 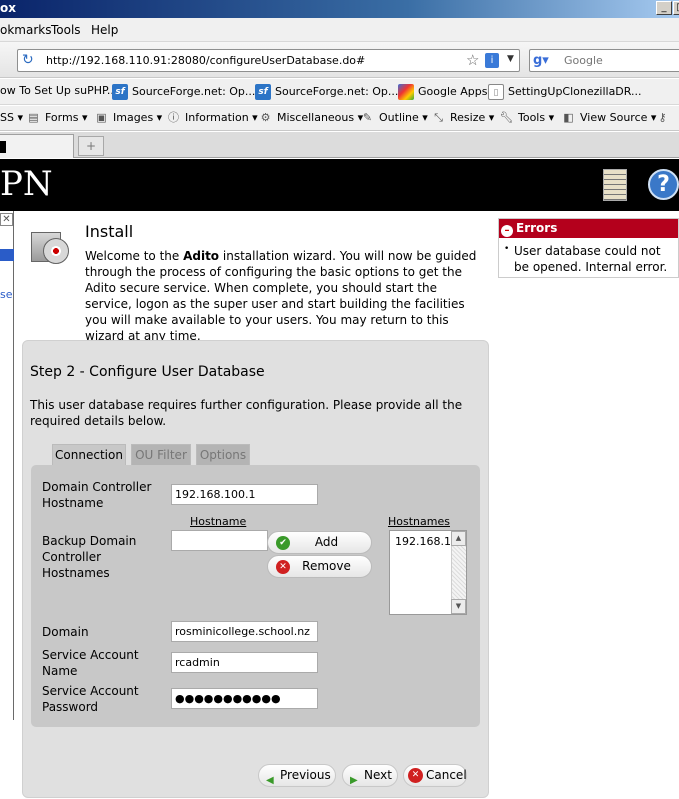 What do you see at coordinates (394, 118) in the screenshot?
I see `dev-outline-menu: ✎ Outline ▾` at bounding box center [394, 118].